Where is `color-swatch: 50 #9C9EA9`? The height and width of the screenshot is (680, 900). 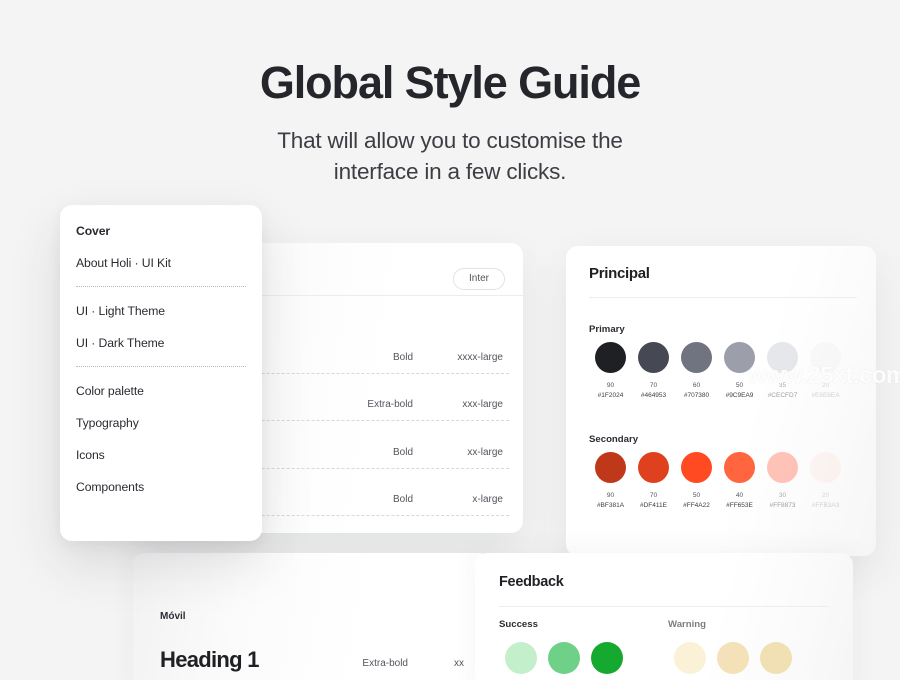
color-swatch: 50 #9C9EA9 is located at coordinates (739, 371).